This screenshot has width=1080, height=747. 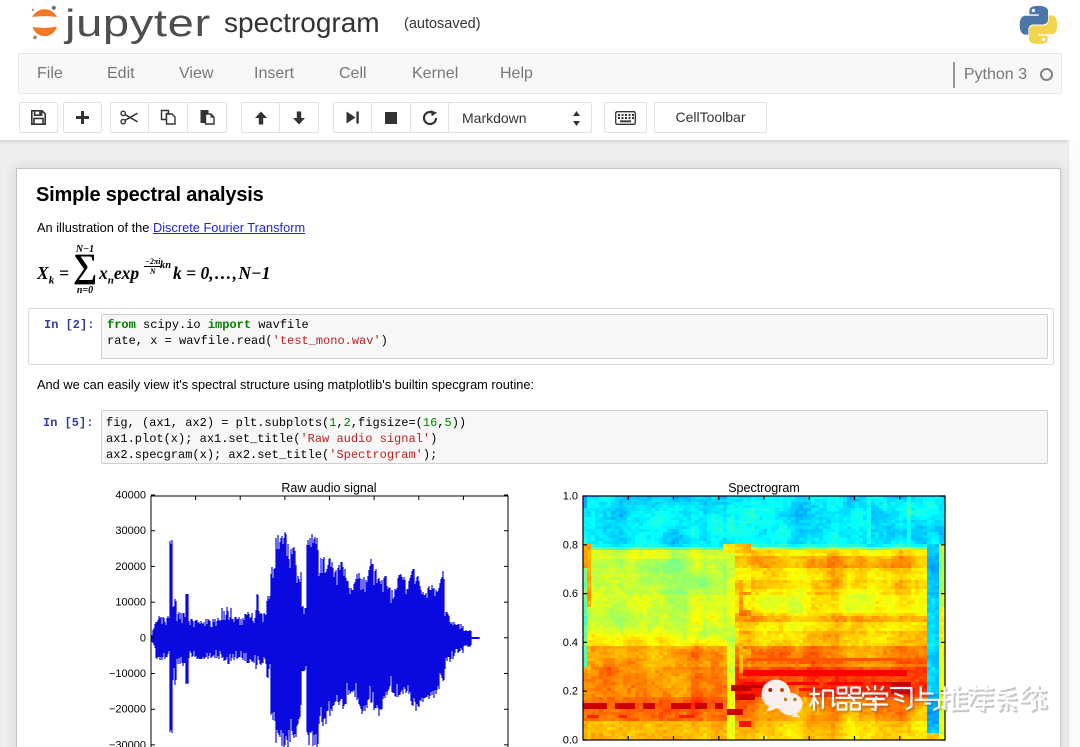 I want to click on svg-text: 10000, so click(x=130, y=603).